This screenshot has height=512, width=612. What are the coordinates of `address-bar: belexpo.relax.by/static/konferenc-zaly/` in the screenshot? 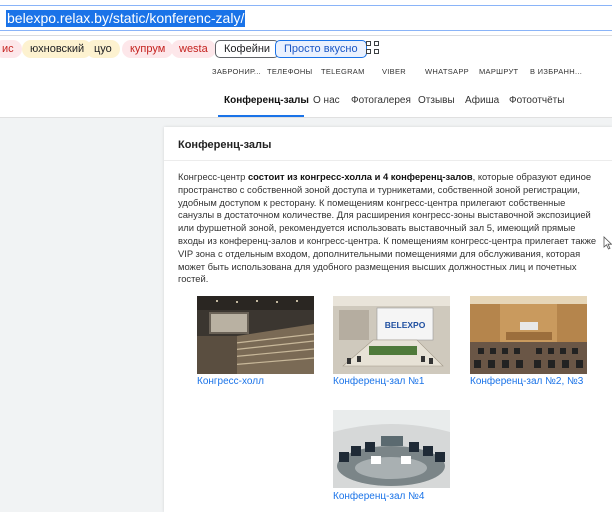 It's located at (306, 18).